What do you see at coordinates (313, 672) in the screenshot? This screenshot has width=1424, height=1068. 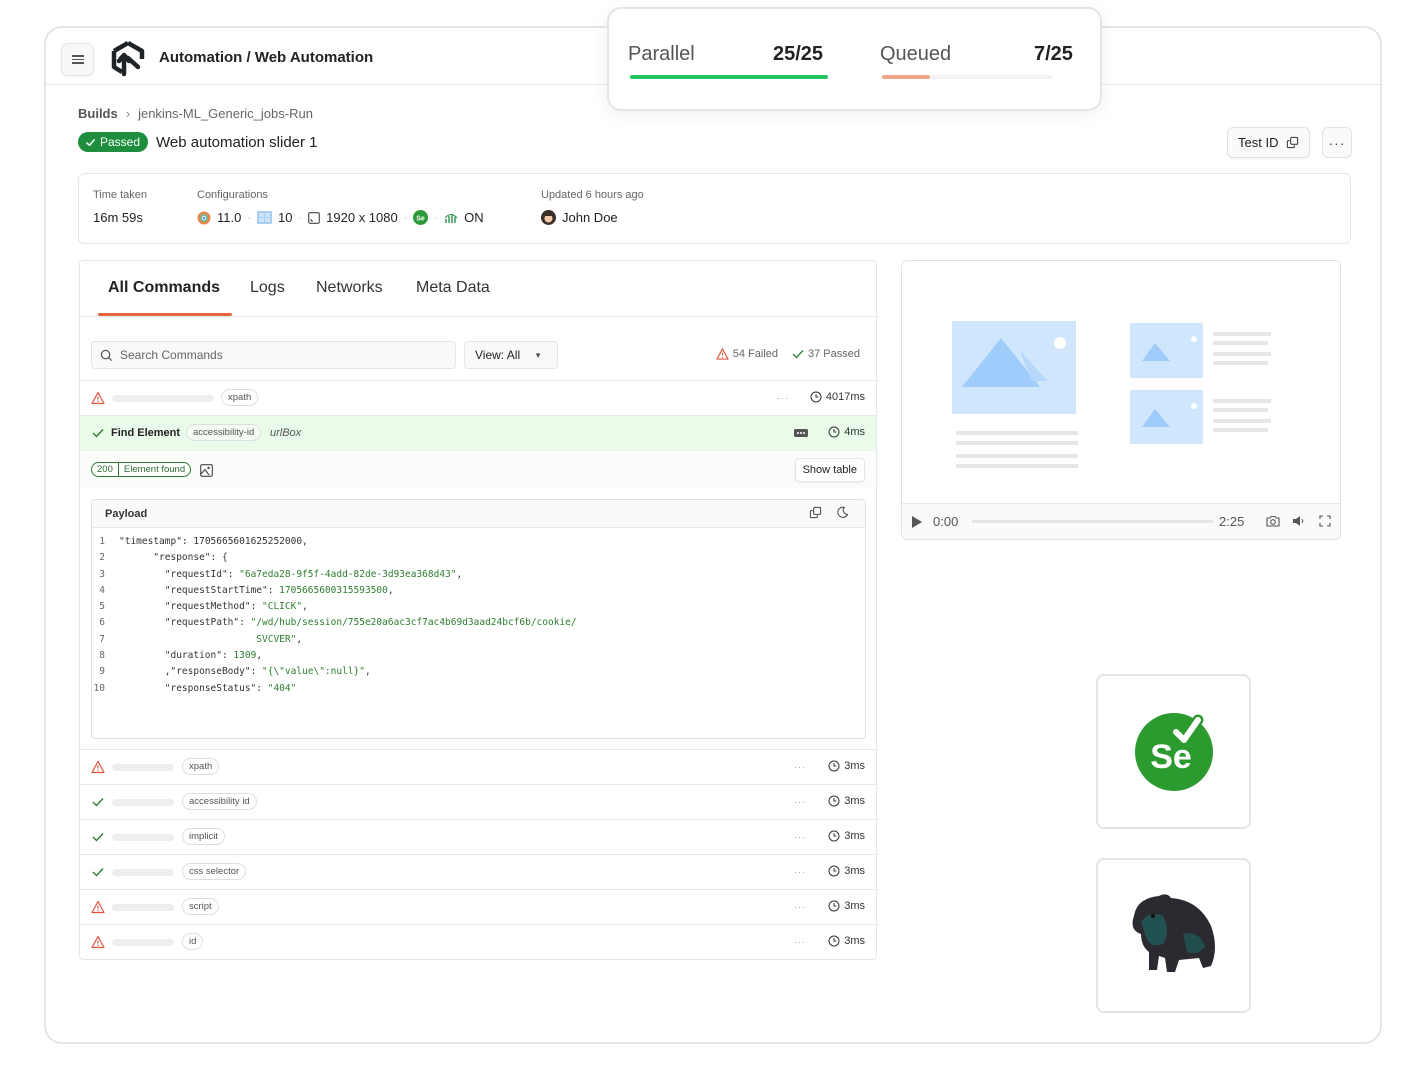 I see `code-value: "{\"value\":null}"` at bounding box center [313, 672].